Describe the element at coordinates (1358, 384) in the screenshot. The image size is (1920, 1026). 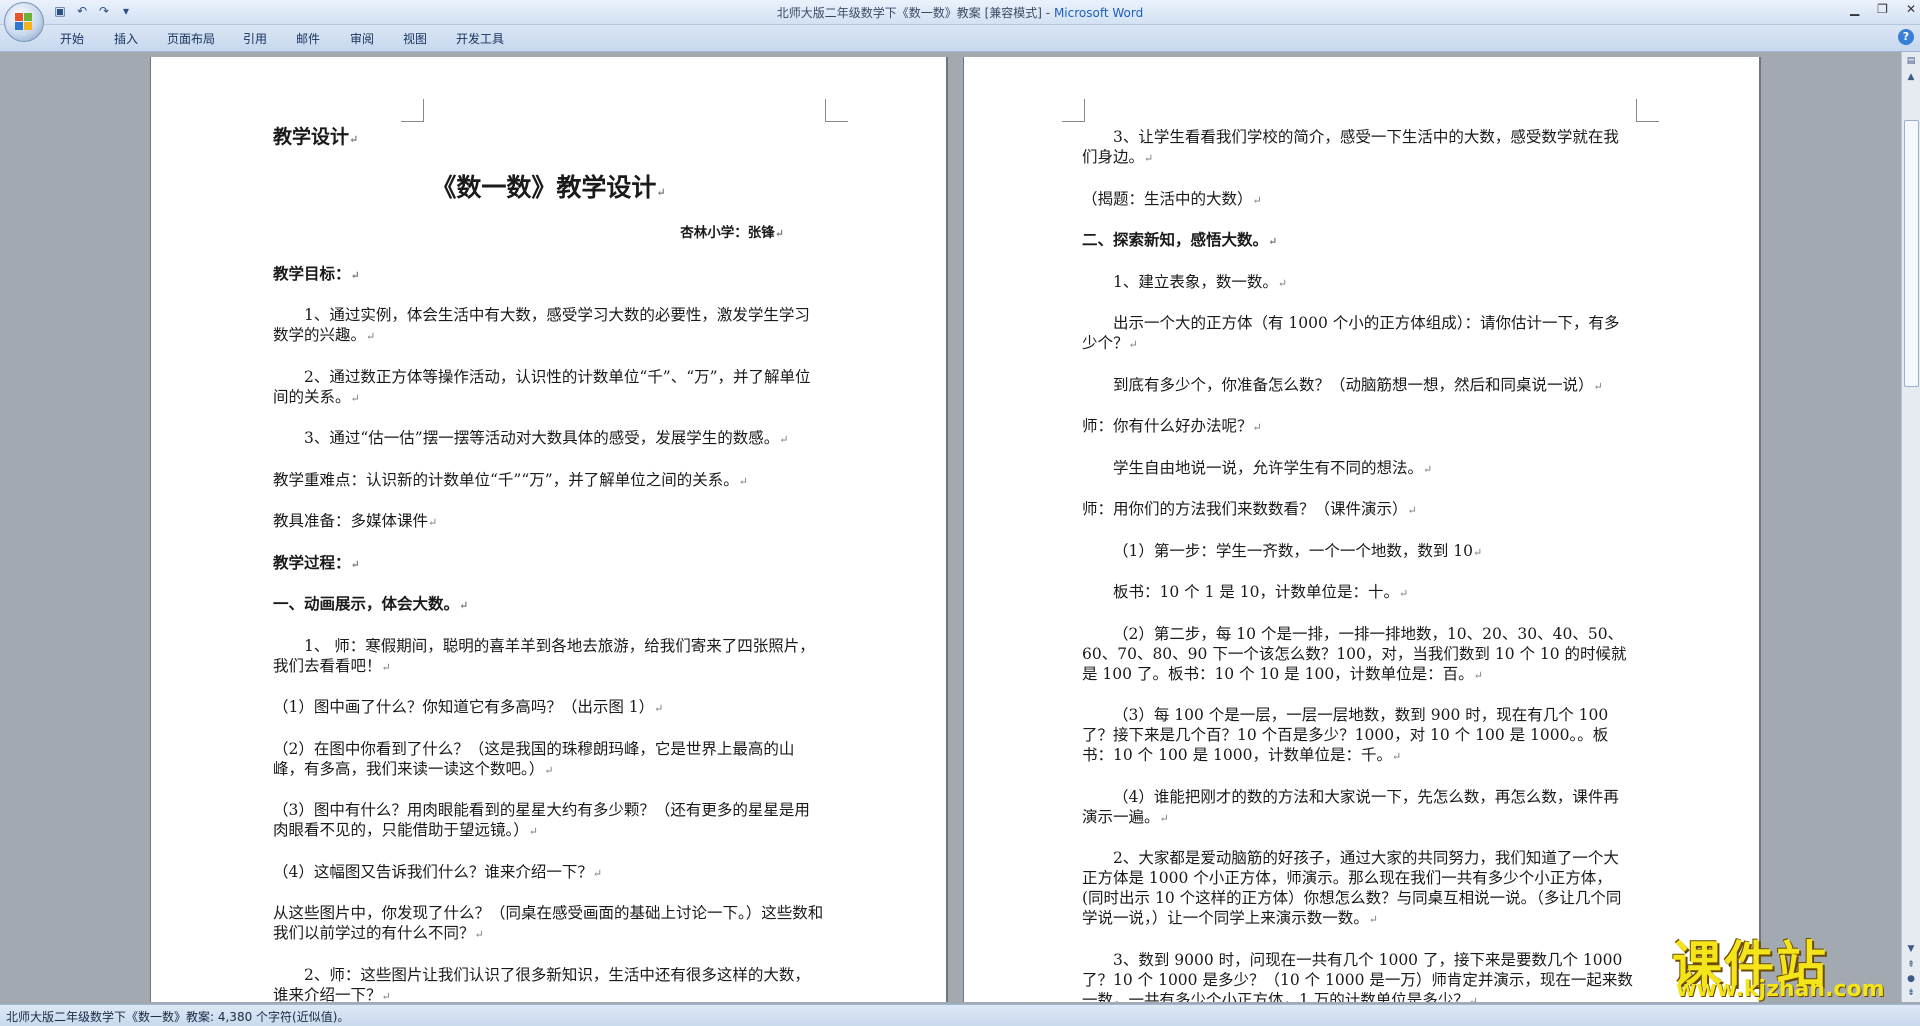
I see `paragraph: 到底有多少个，你准备怎么数？（动脑筋想一想，然后和同桌说一说）↵` at that location.